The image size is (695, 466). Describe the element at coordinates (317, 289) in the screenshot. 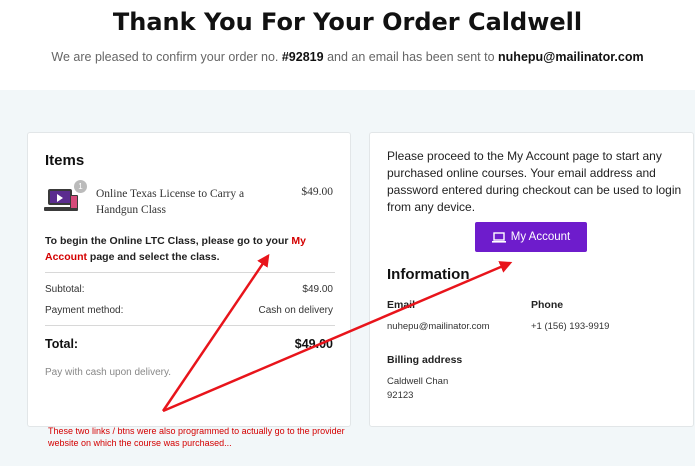

I see `subtotal-value: $49.00` at that location.